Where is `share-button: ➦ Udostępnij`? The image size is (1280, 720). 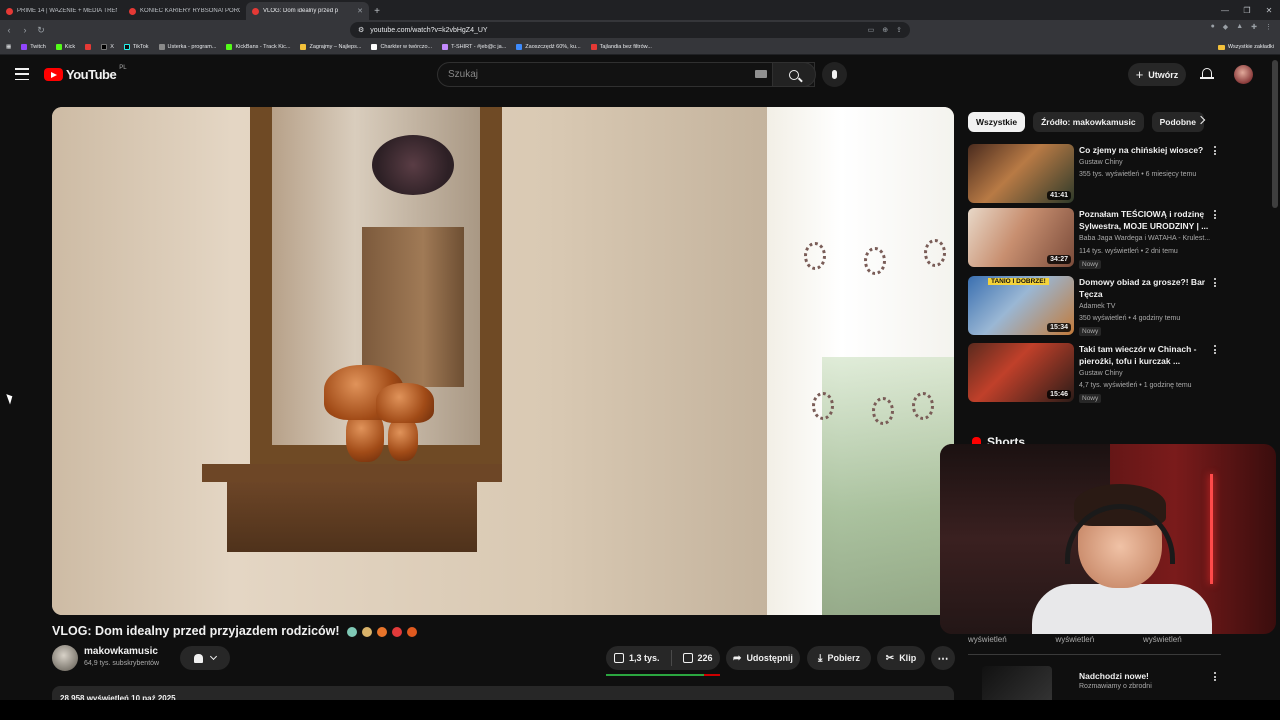
share-button: ➦ Udostępnij is located at coordinates (763, 658).